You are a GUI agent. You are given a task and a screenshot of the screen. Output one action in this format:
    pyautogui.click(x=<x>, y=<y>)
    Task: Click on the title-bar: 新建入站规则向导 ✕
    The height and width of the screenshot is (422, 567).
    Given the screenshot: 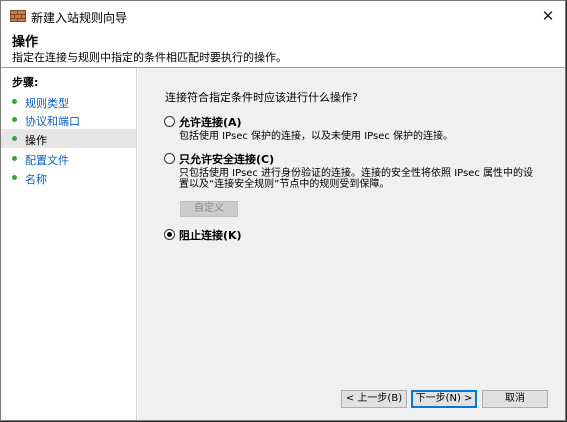 What is the action you would take?
    pyautogui.click(x=283, y=16)
    